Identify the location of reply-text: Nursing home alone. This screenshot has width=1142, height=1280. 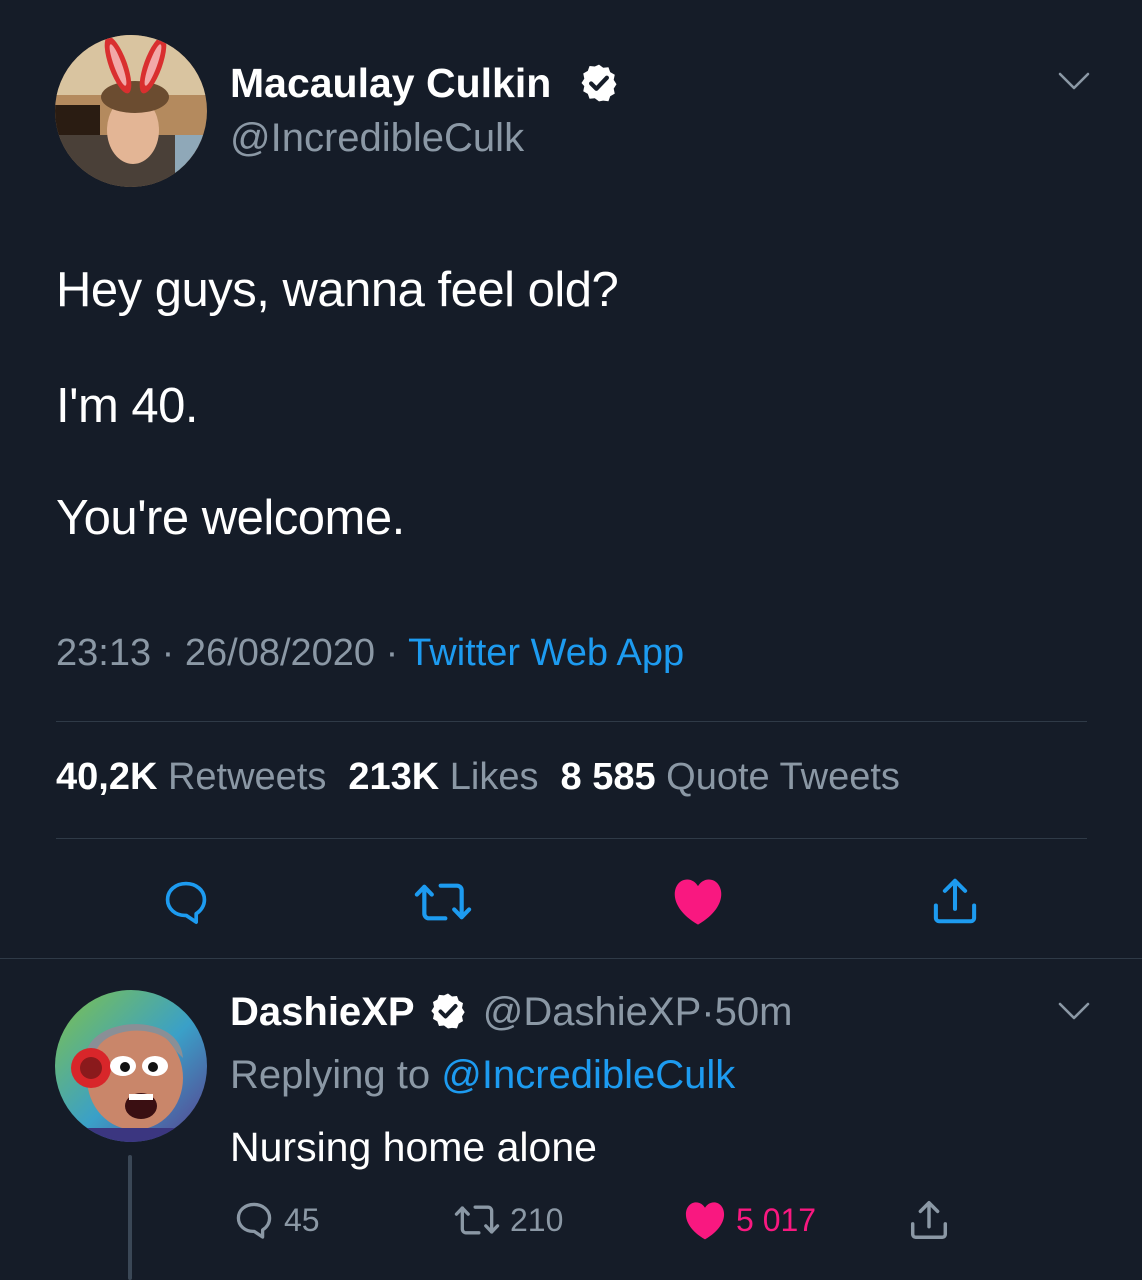
(413, 1147).